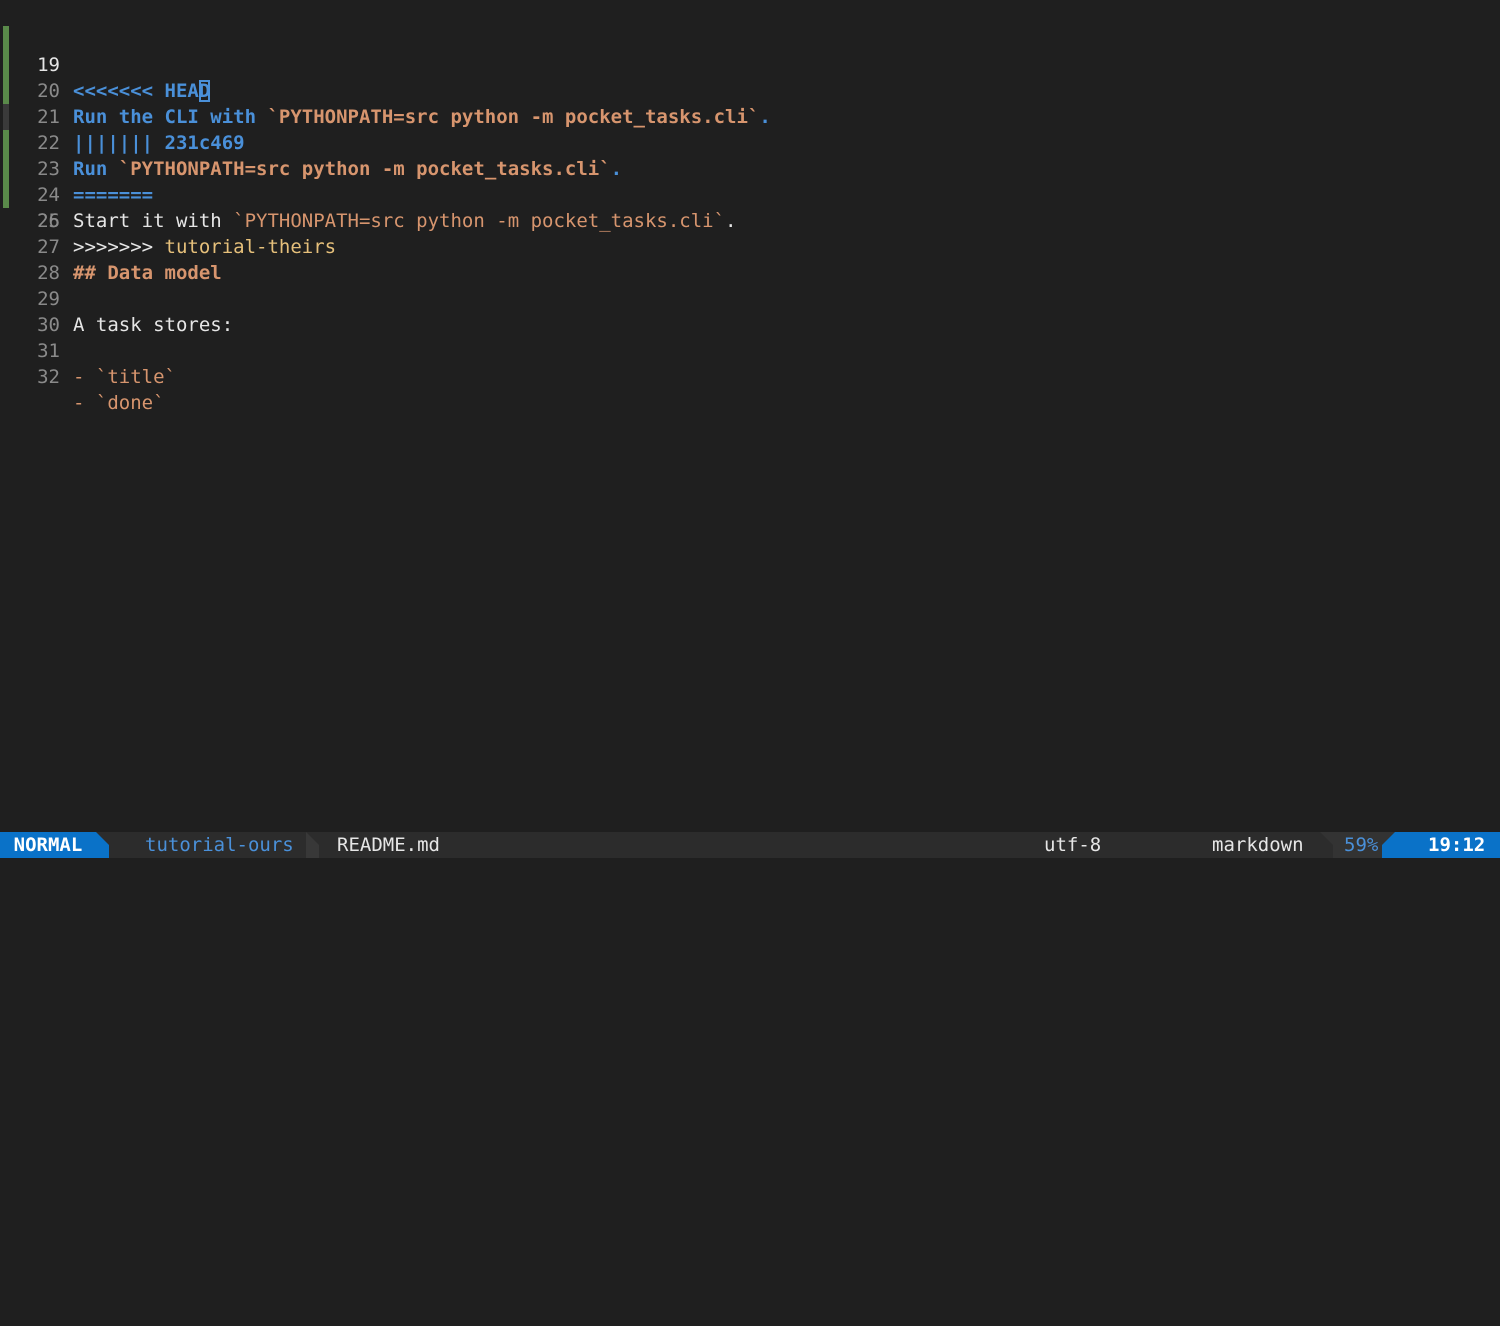 Image resolution: width=1500 pixels, height=1326 pixels. Describe the element at coordinates (750, 155) in the screenshot. I see `editor-line: 23 =======` at that location.